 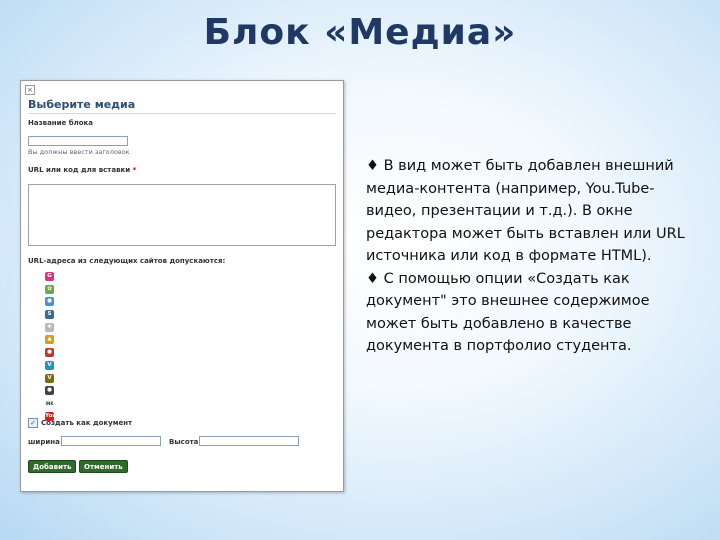 What do you see at coordinates (111, 441) in the screenshot?
I see `width-input` at bounding box center [111, 441].